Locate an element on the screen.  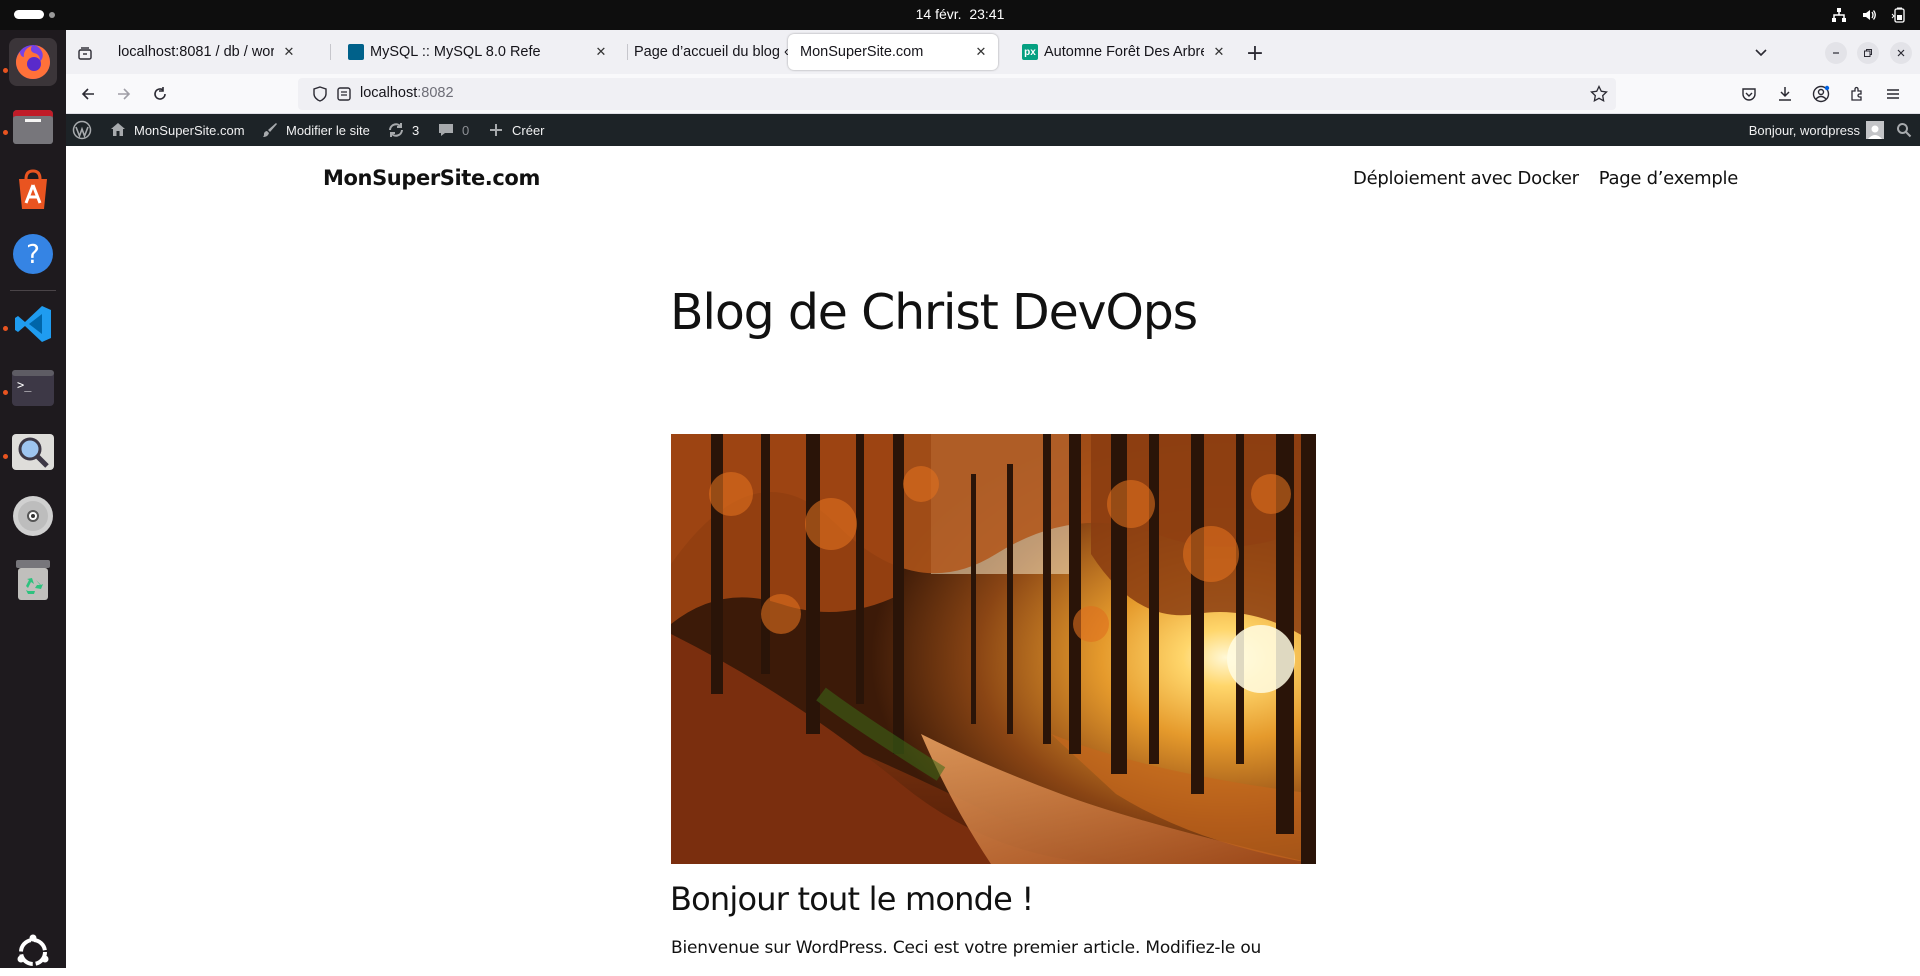
wp-my-account-menu: Bonjour, wordpress is located at coordinates (1816, 130).